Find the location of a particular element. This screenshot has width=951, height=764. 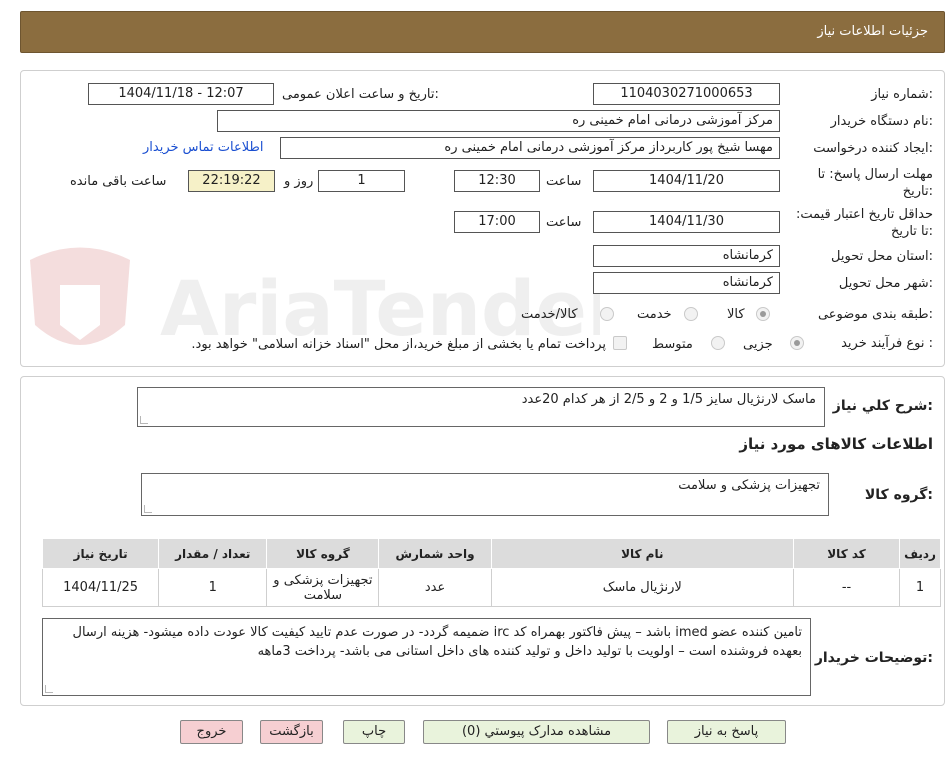

deadline-time-label: ساعت is located at coordinates (564, 181).